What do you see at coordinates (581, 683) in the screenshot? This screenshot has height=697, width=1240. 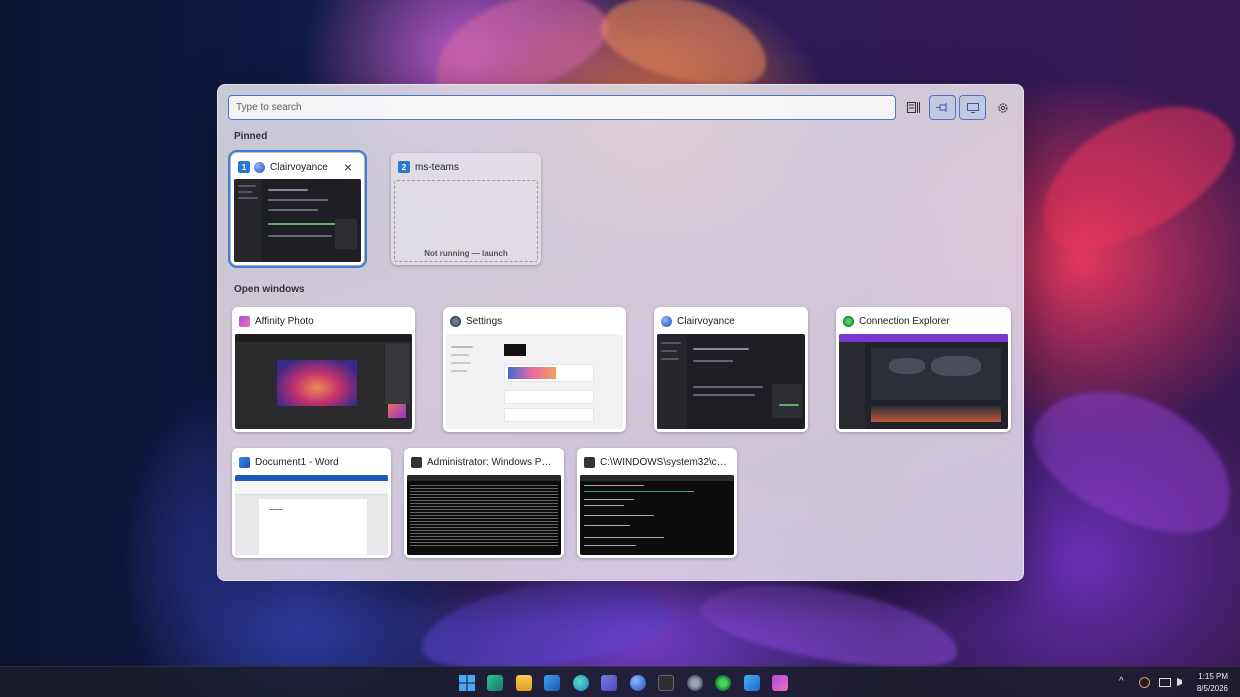 I see `edge-icon` at bounding box center [581, 683].